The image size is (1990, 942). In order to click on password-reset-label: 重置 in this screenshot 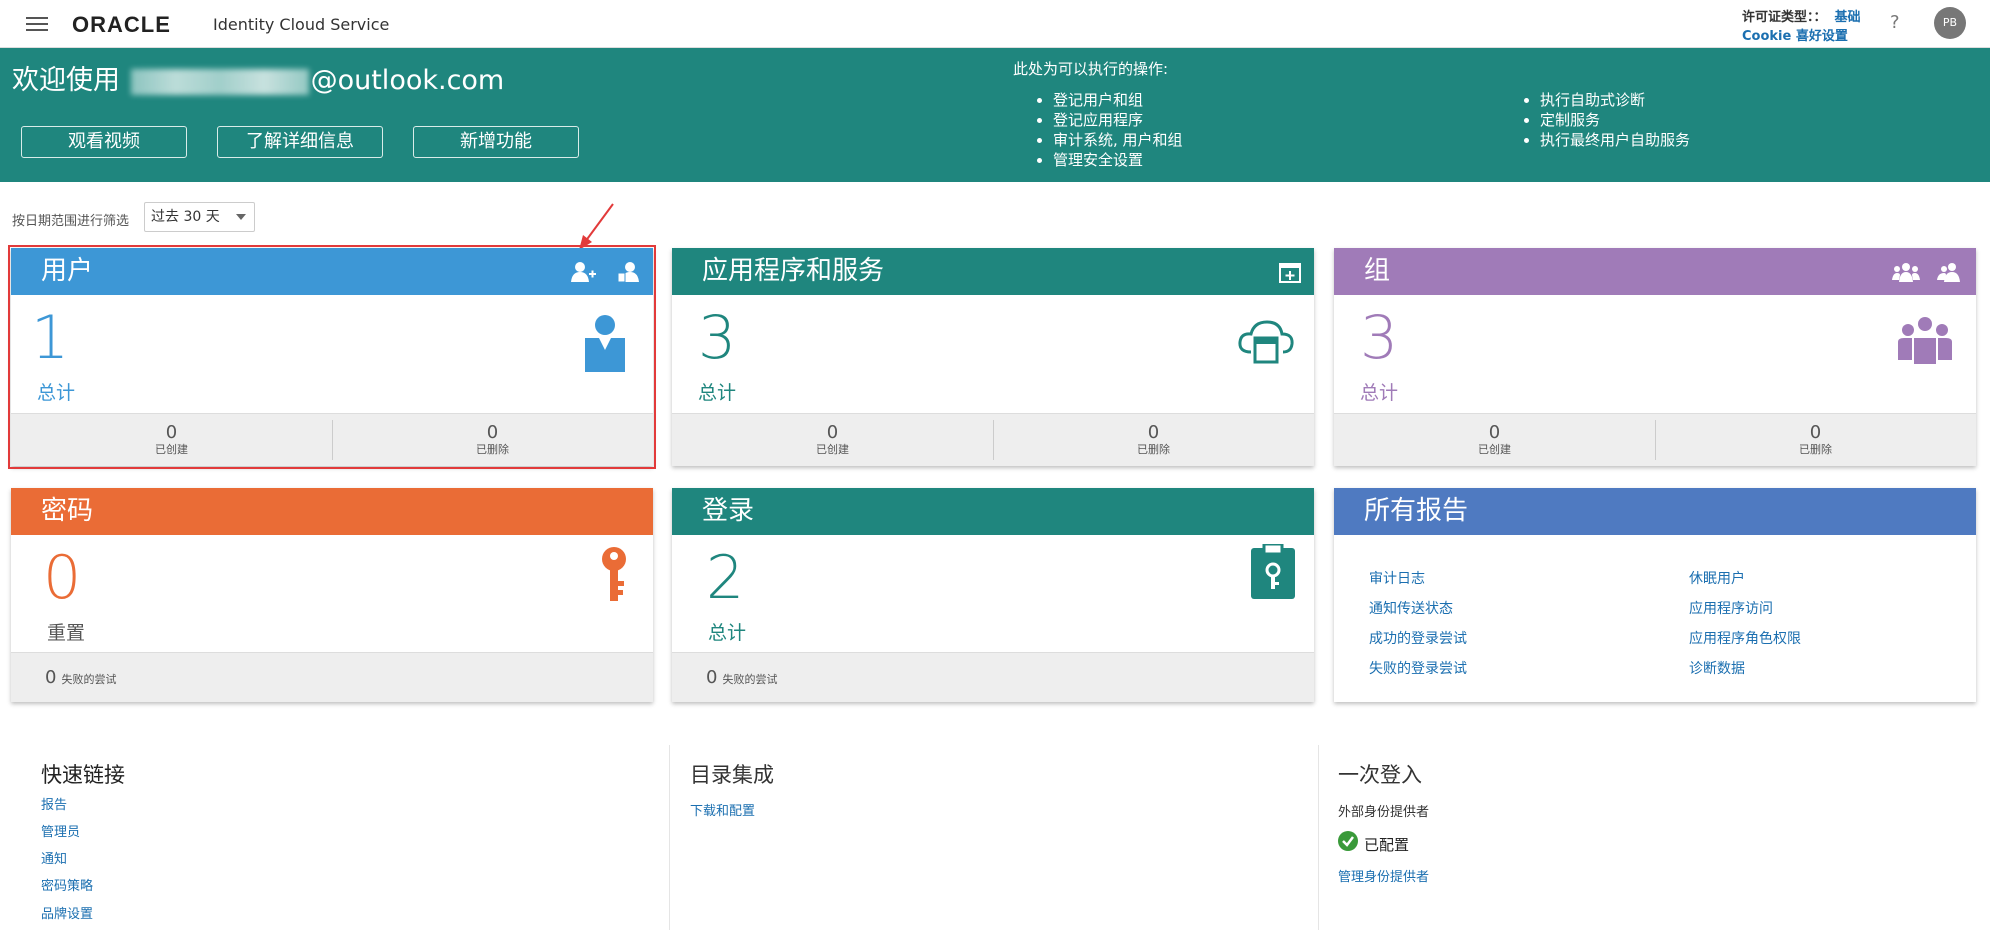, I will do `click(66, 633)`.